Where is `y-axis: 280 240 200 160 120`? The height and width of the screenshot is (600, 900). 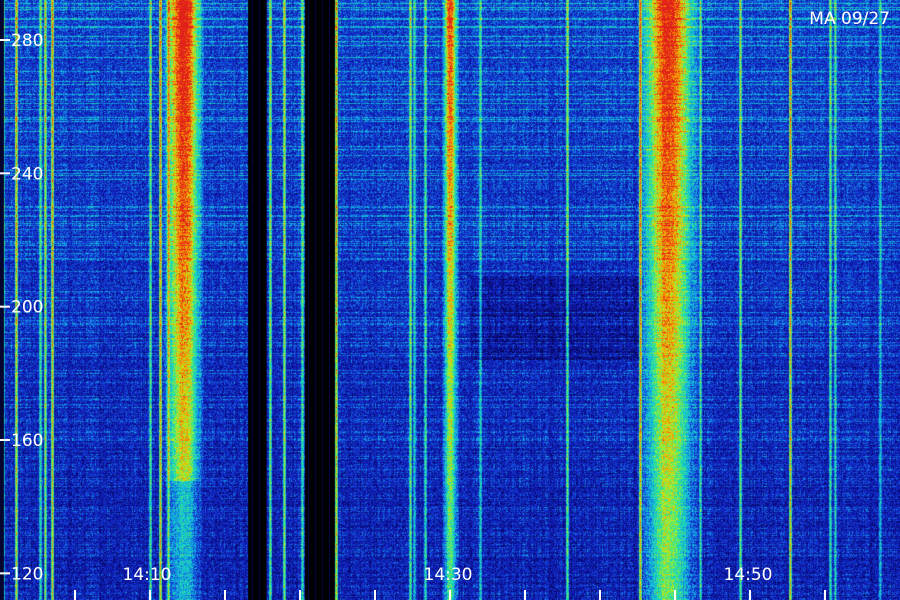
y-axis: 280 240 200 160 120 is located at coordinates (21, 307).